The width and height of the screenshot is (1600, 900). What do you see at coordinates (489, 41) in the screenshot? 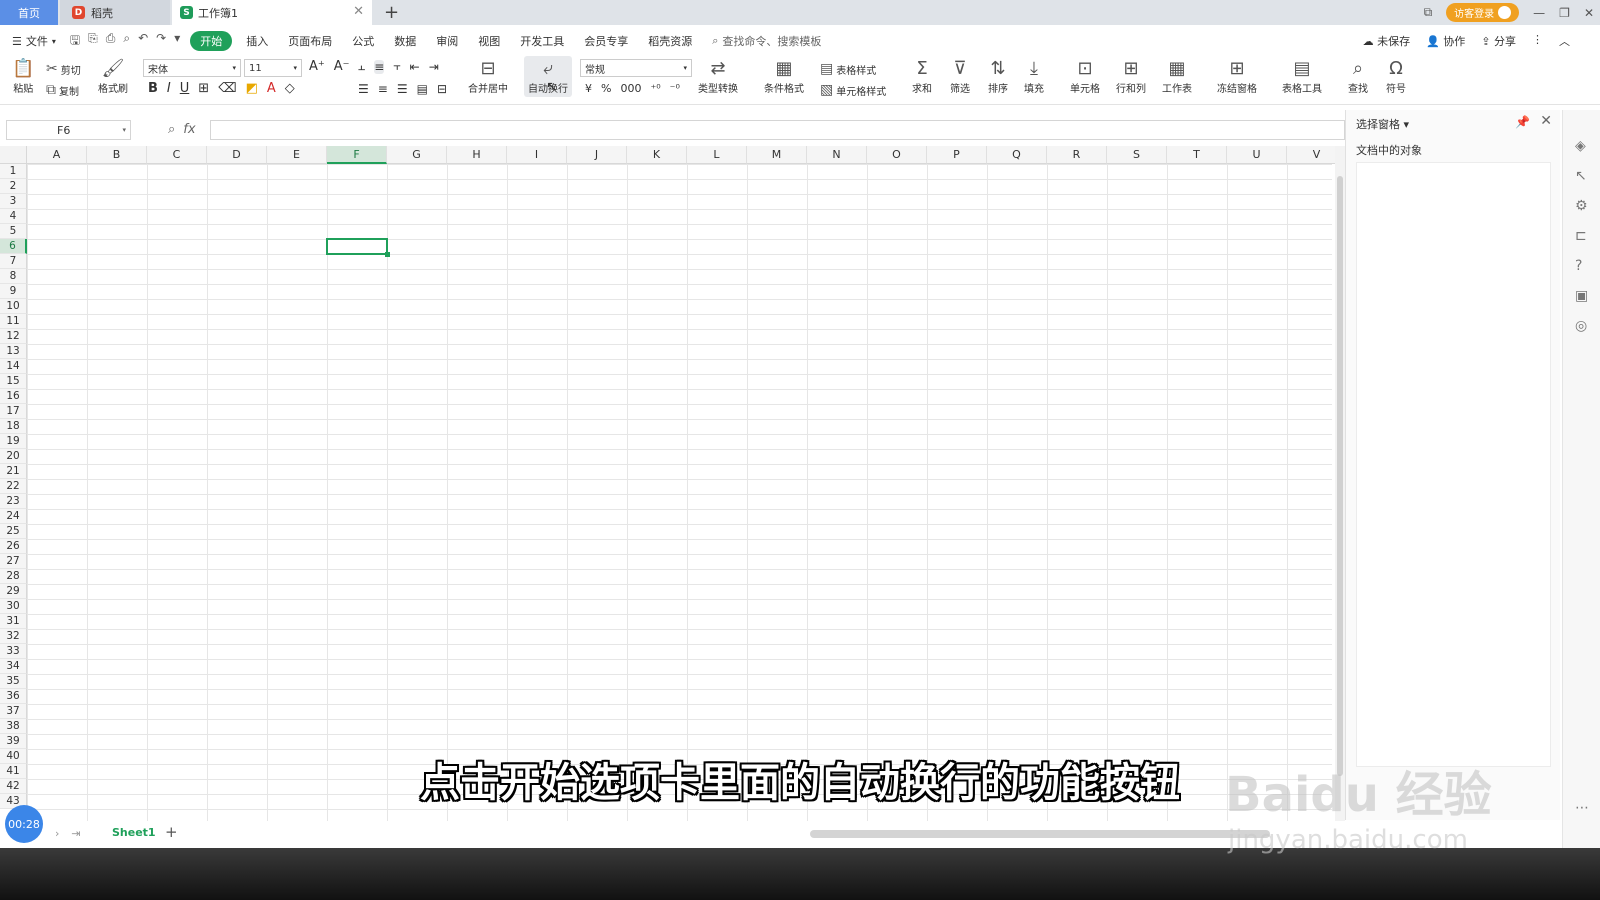
I see `menu-view: 视图` at bounding box center [489, 41].